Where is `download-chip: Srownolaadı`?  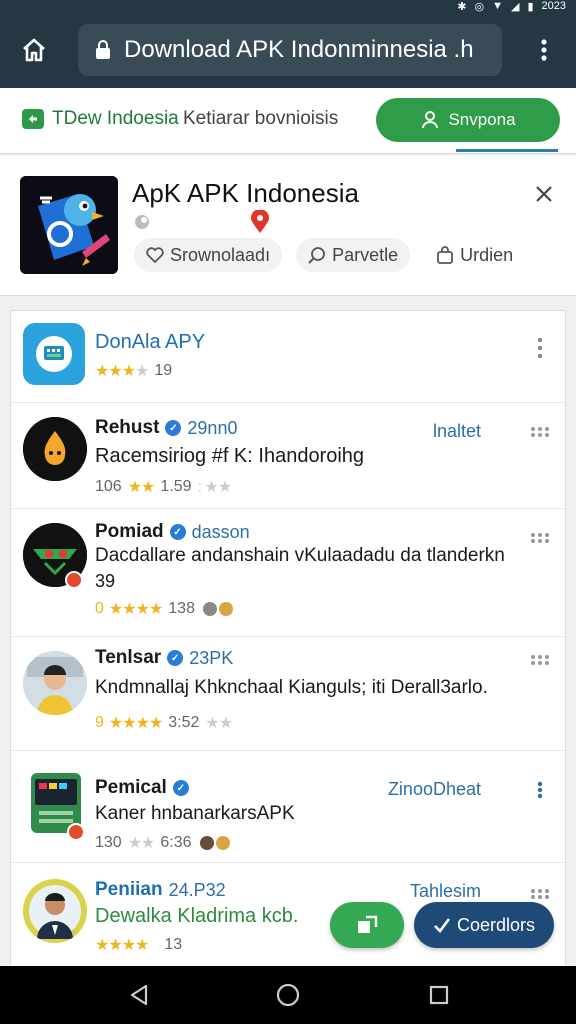
download-chip: Srownolaadı is located at coordinates (208, 255).